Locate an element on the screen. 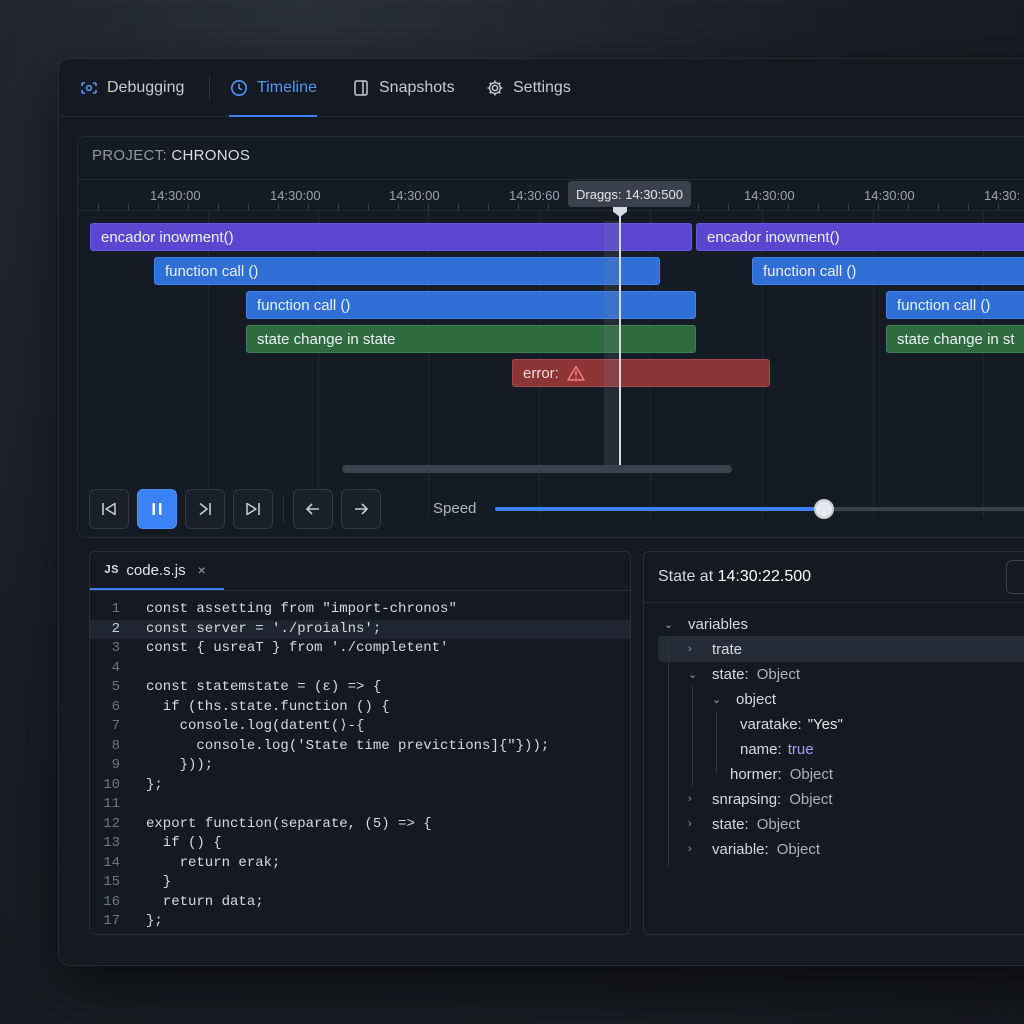  tree-node: › trate is located at coordinates (715, 649).